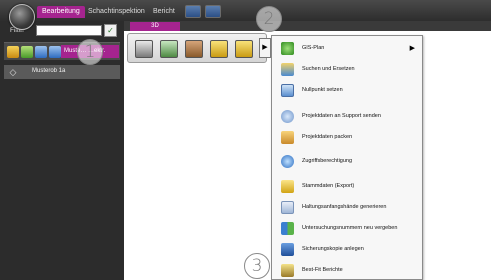  I want to click on menu-item-label: Stammdaten (Export), so click(328, 186).